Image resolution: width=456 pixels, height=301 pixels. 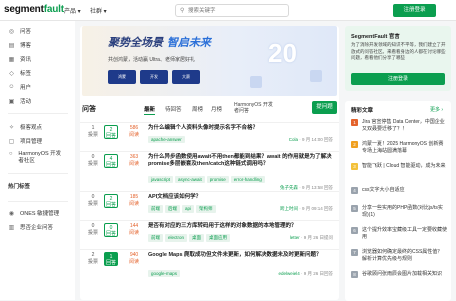 I want to click on tag-chip: electron, so click(x=176, y=238).